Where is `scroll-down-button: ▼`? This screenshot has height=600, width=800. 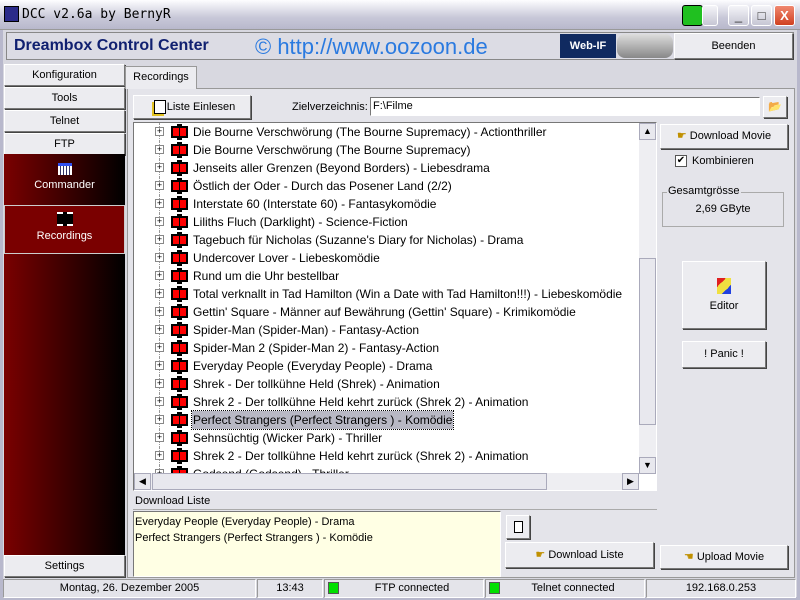 scroll-down-button: ▼ is located at coordinates (647, 465).